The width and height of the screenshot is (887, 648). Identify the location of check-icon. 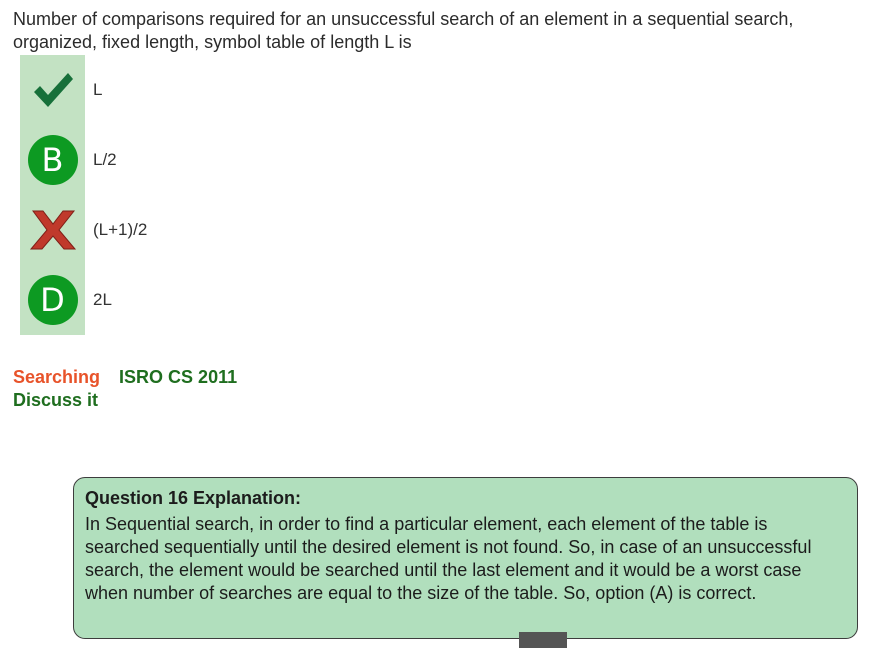
(53, 90).